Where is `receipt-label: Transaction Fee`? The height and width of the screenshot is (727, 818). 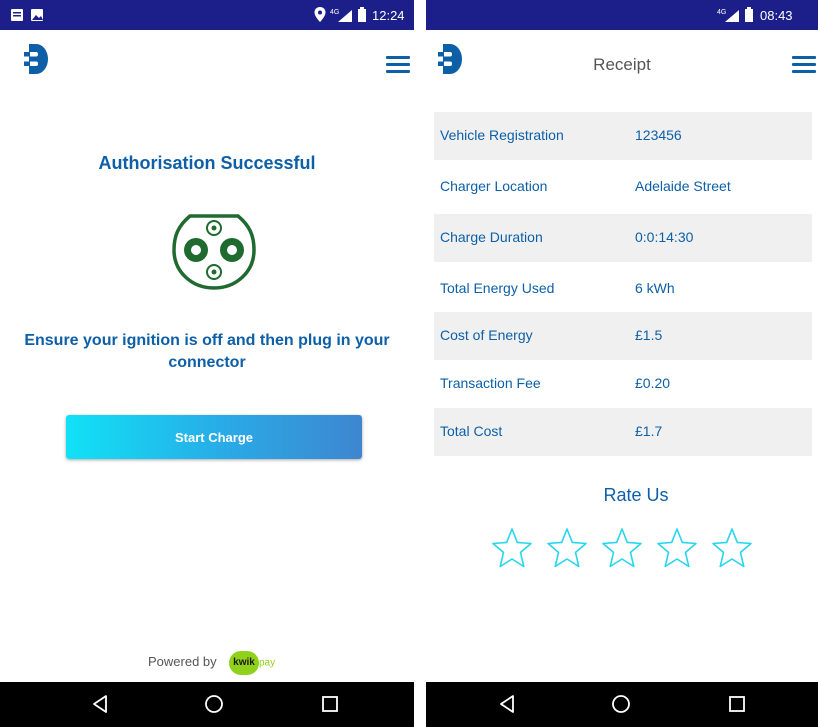
receipt-label: Transaction Fee is located at coordinates (490, 383).